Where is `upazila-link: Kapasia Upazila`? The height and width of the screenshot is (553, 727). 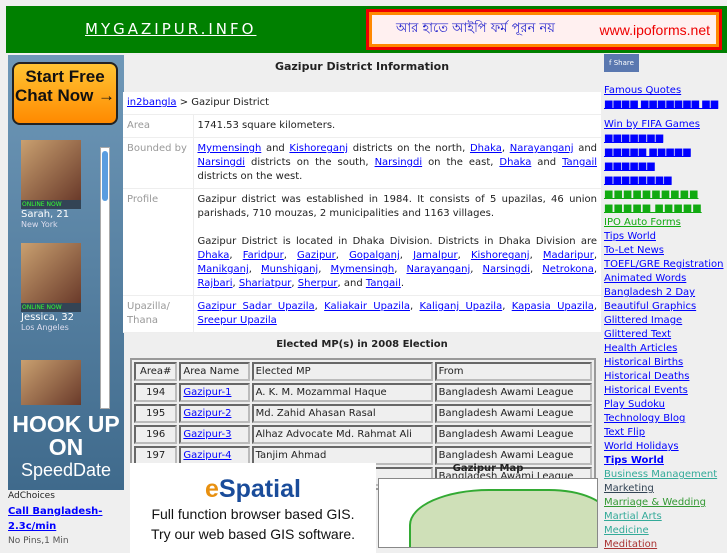
upazila-link: Kapasia Upazila is located at coordinates (553, 306).